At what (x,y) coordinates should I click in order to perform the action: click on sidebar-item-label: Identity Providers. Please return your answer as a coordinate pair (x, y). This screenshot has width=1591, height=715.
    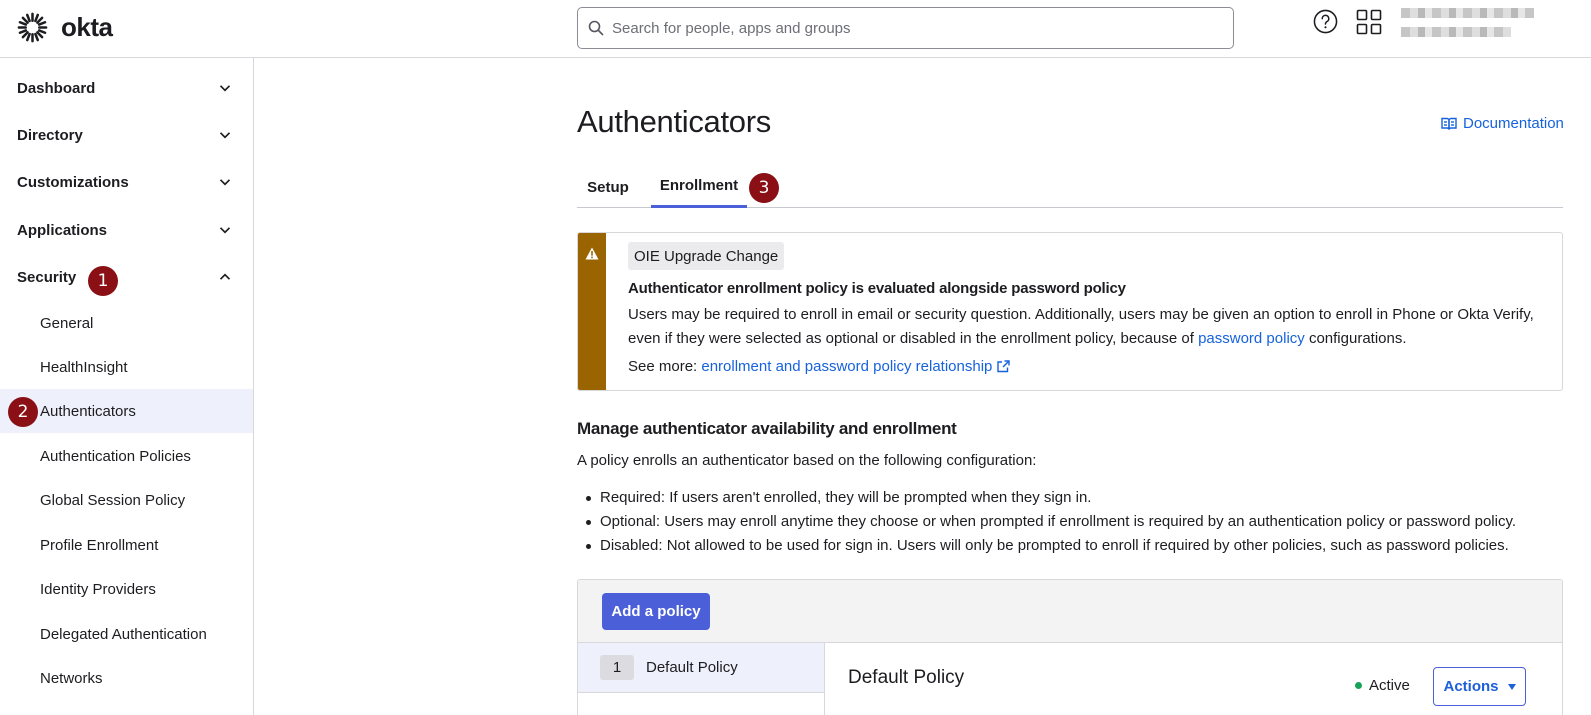
    Looking at the image, I should click on (98, 589).